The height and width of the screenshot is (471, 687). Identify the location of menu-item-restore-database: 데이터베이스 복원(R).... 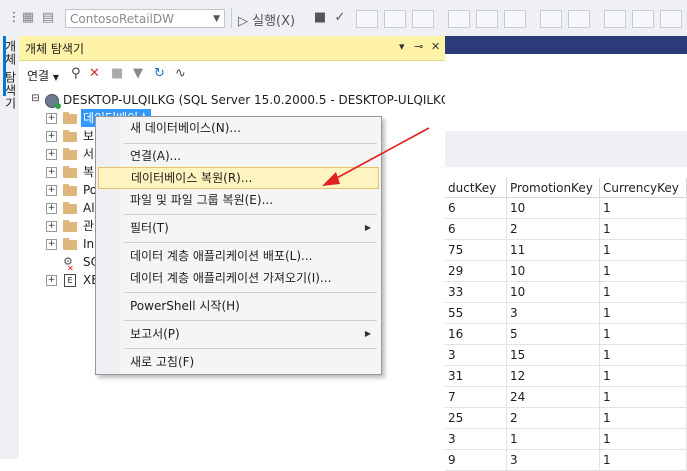
(238, 178).